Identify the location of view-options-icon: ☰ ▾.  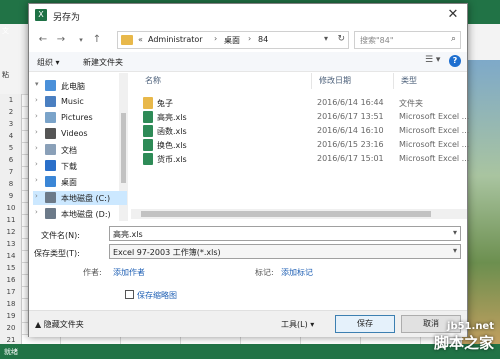
(432, 60).